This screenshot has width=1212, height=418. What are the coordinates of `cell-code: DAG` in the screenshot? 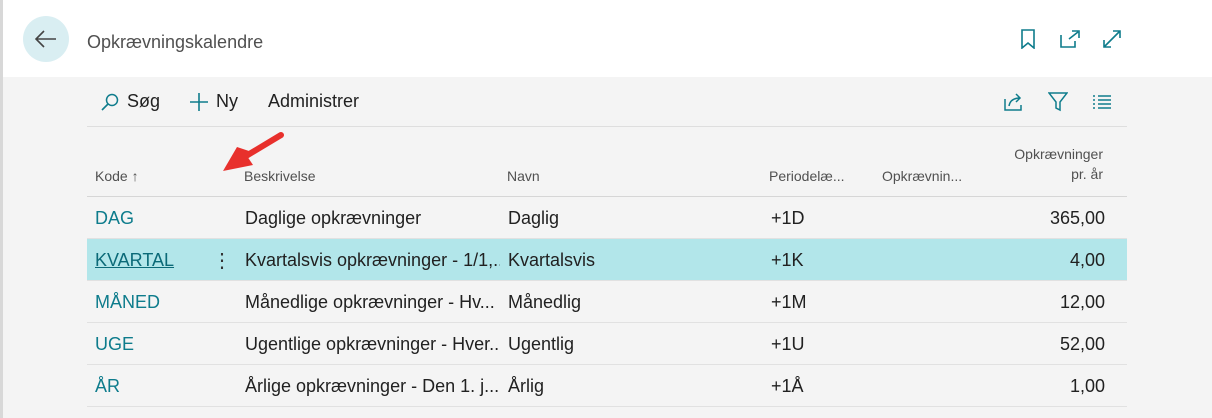 It's located at (150, 218).